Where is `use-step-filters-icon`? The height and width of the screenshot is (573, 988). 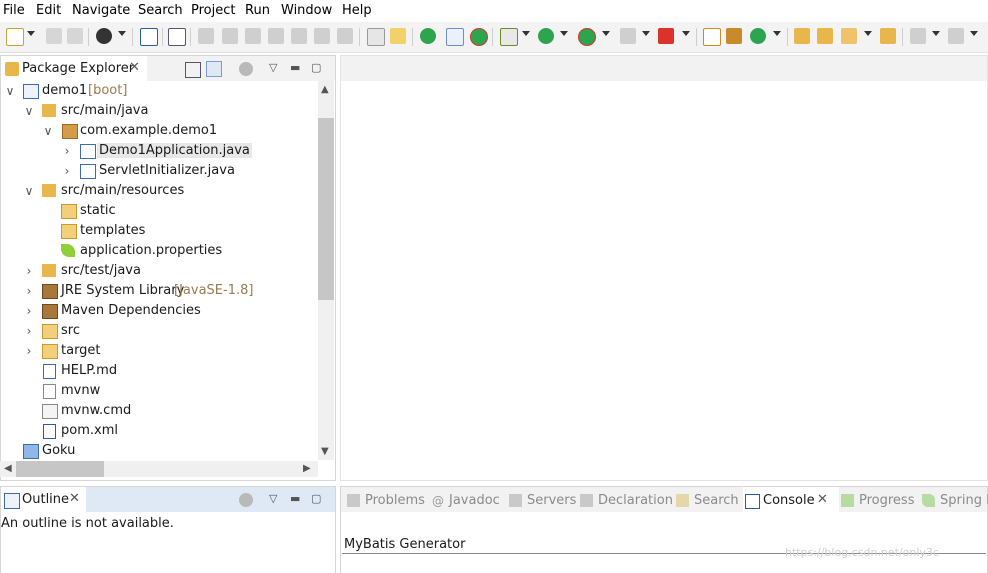 use-step-filters-icon is located at coordinates (376, 37).